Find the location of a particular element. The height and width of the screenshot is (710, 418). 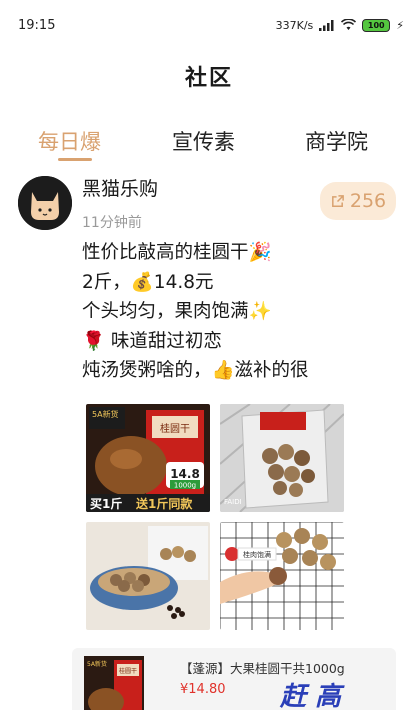

author-name: 黑猫乐购 is located at coordinates (120, 187).